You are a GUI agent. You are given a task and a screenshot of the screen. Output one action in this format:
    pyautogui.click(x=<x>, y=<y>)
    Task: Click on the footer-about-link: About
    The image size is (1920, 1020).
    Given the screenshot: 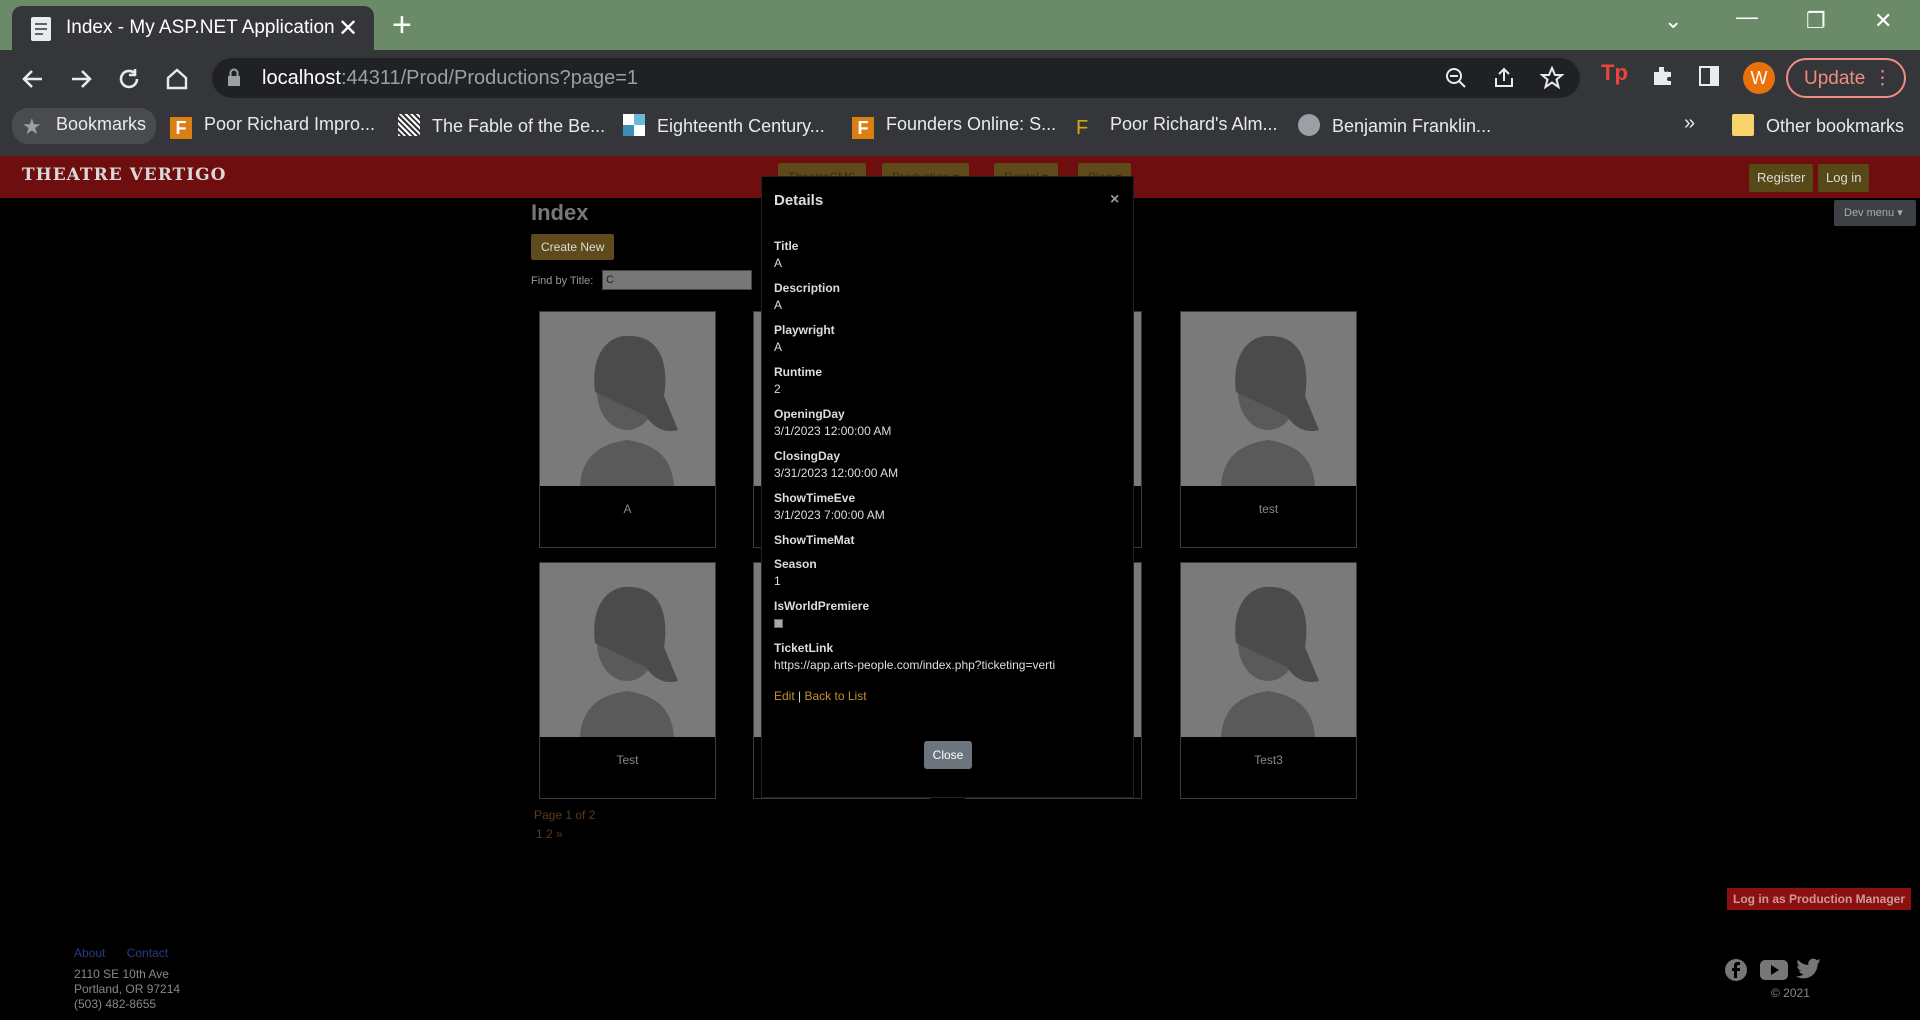 What is the action you would take?
    pyautogui.click(x=89, y=953)
    